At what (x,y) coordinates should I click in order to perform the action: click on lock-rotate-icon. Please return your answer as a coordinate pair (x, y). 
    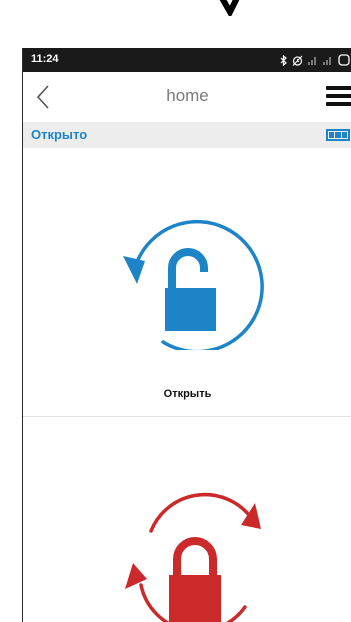
    Looking at the image, I should click on (194, 549).